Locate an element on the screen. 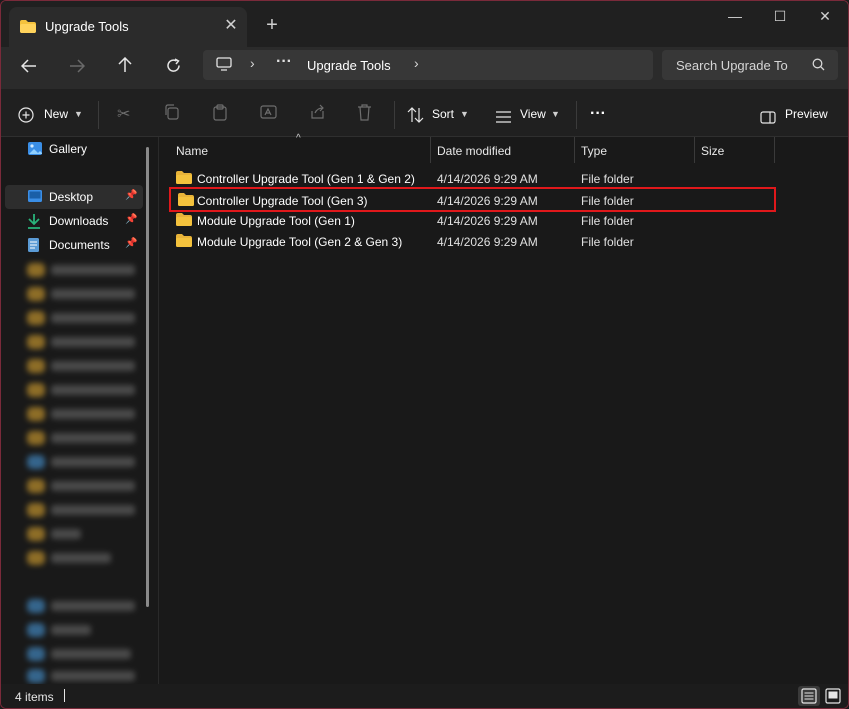 The image size is (849, 709). sidebar-item-documents: Documents 📌 is located at coordinates (74, 245).